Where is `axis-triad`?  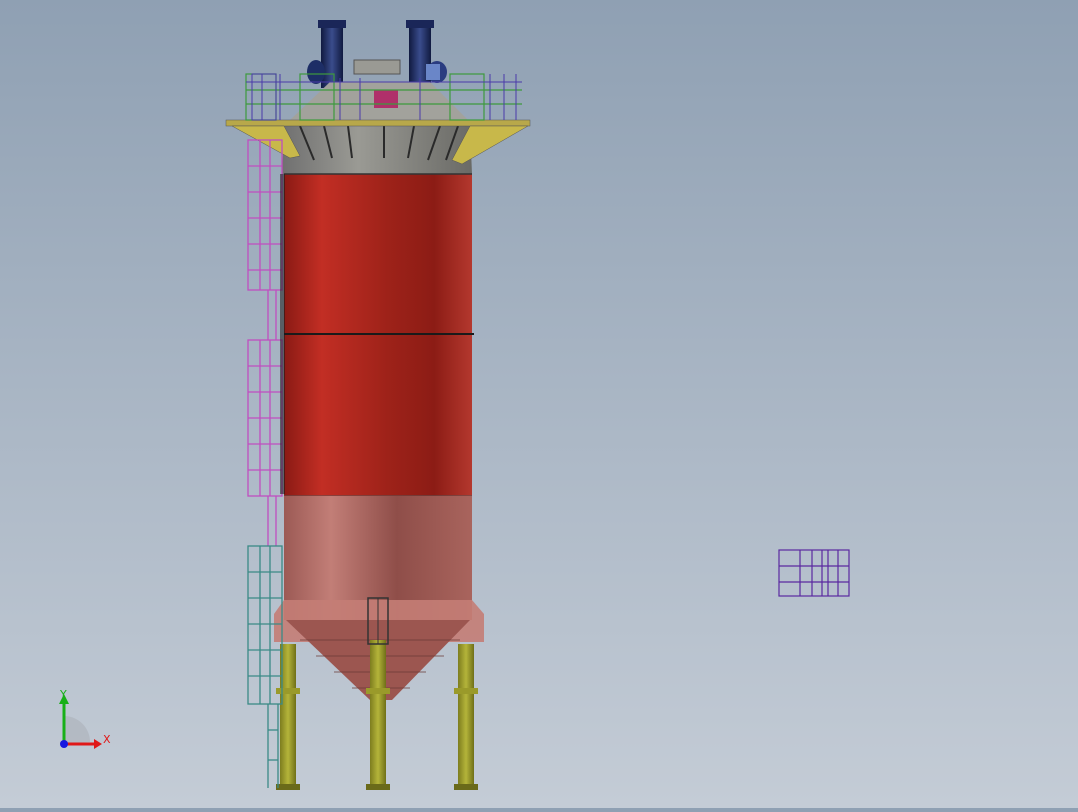
axis-triad is located at coordinates (80, 721).